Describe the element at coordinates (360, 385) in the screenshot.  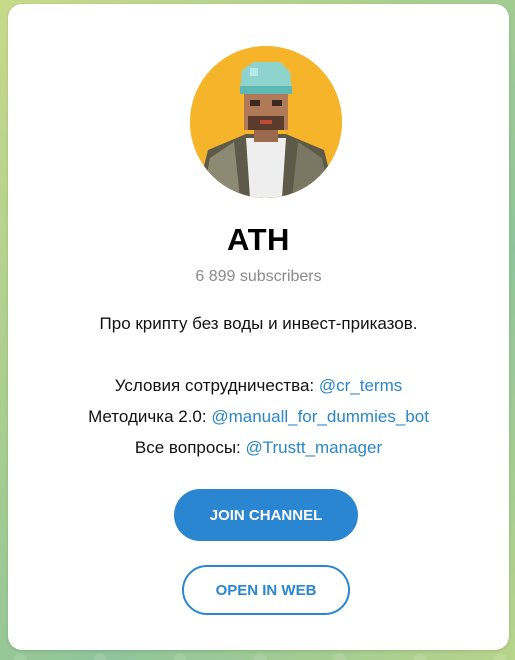
I see `terms-link: @cr_terms` at that location.